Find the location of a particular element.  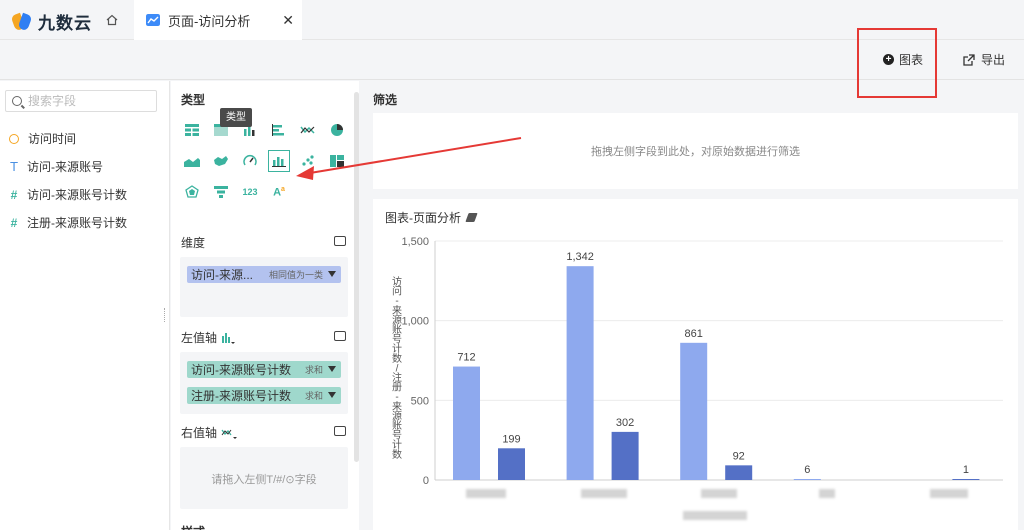

close-icon: ✕ is located at coordinates (288, 20).